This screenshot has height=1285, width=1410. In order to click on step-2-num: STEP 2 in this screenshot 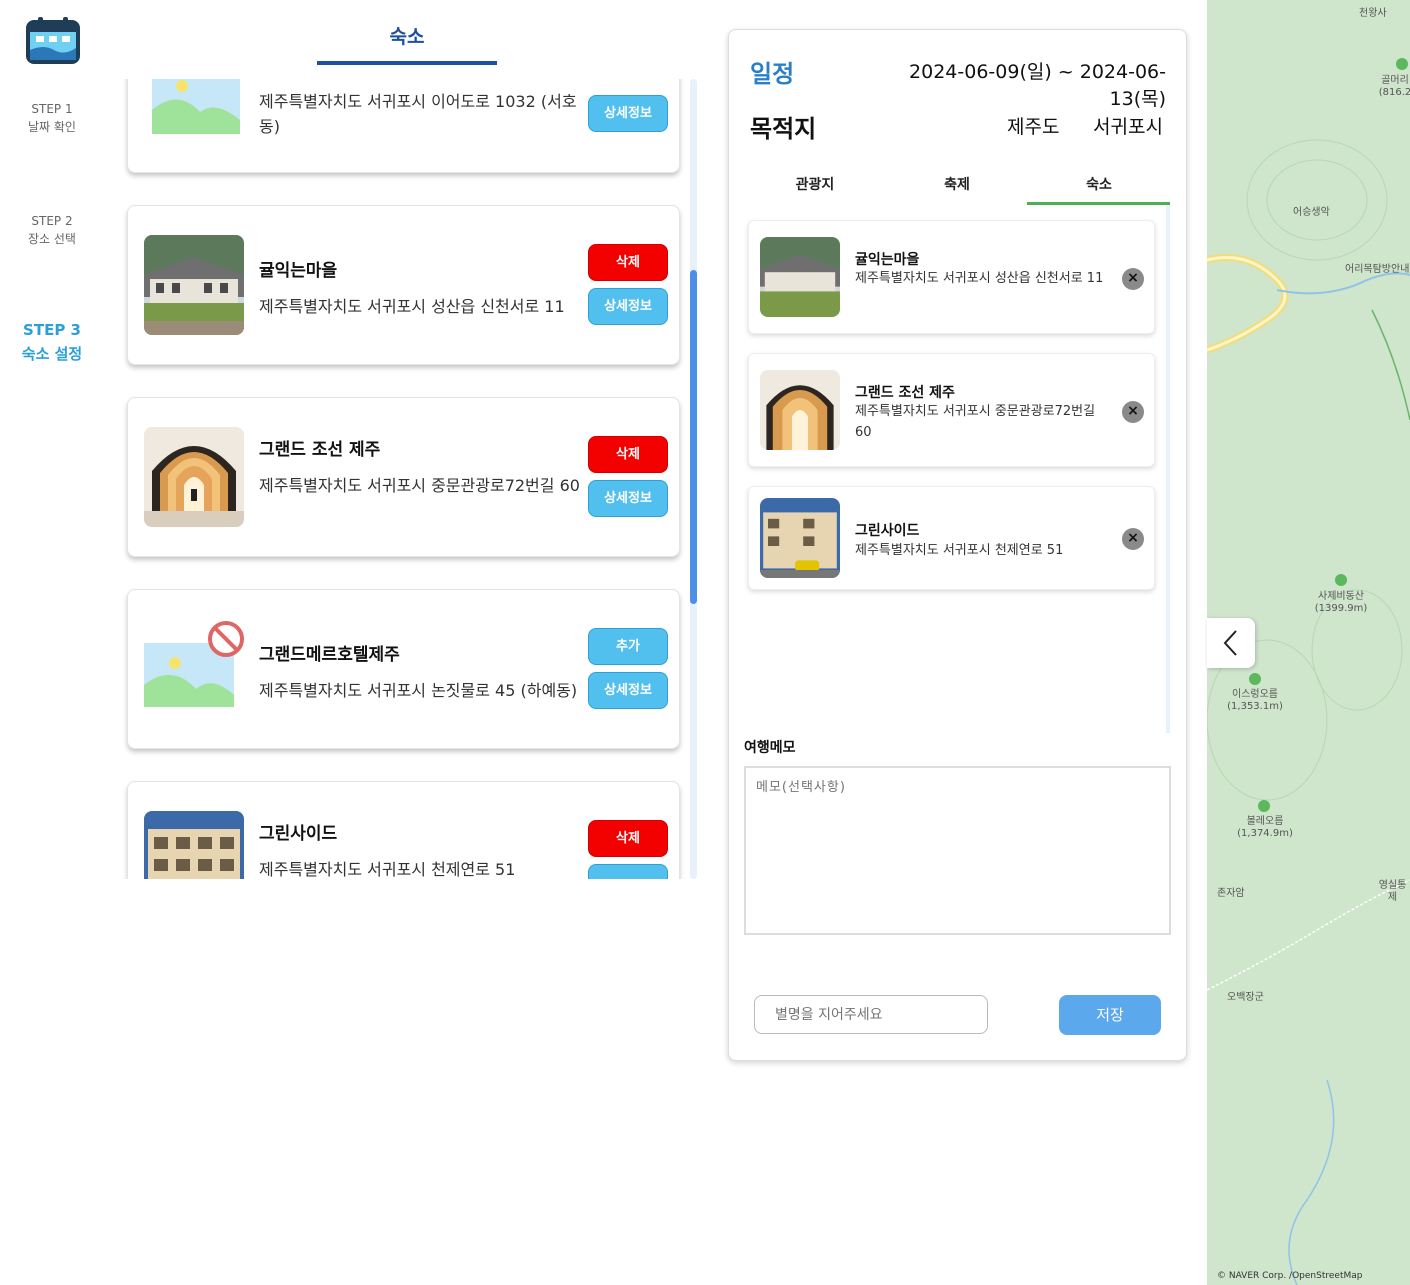, I will do `click(52, 221)`.